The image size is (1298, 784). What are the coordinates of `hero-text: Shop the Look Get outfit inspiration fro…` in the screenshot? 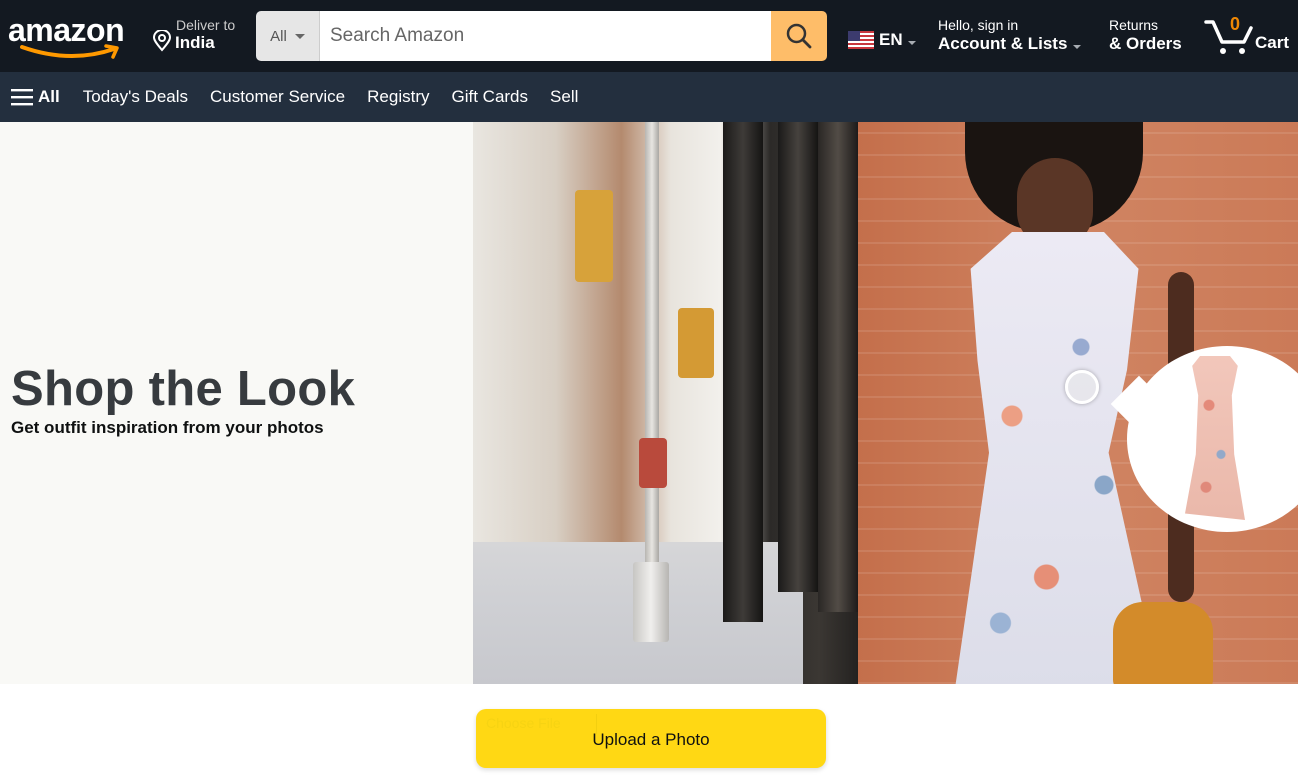 It's located at (183, 399).